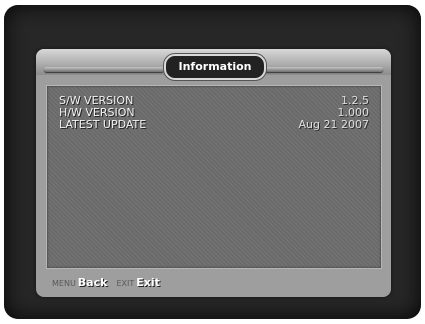 The height and width of the screenshot is (324, 425). I want to click on page-title: Information, so click(215, 66).